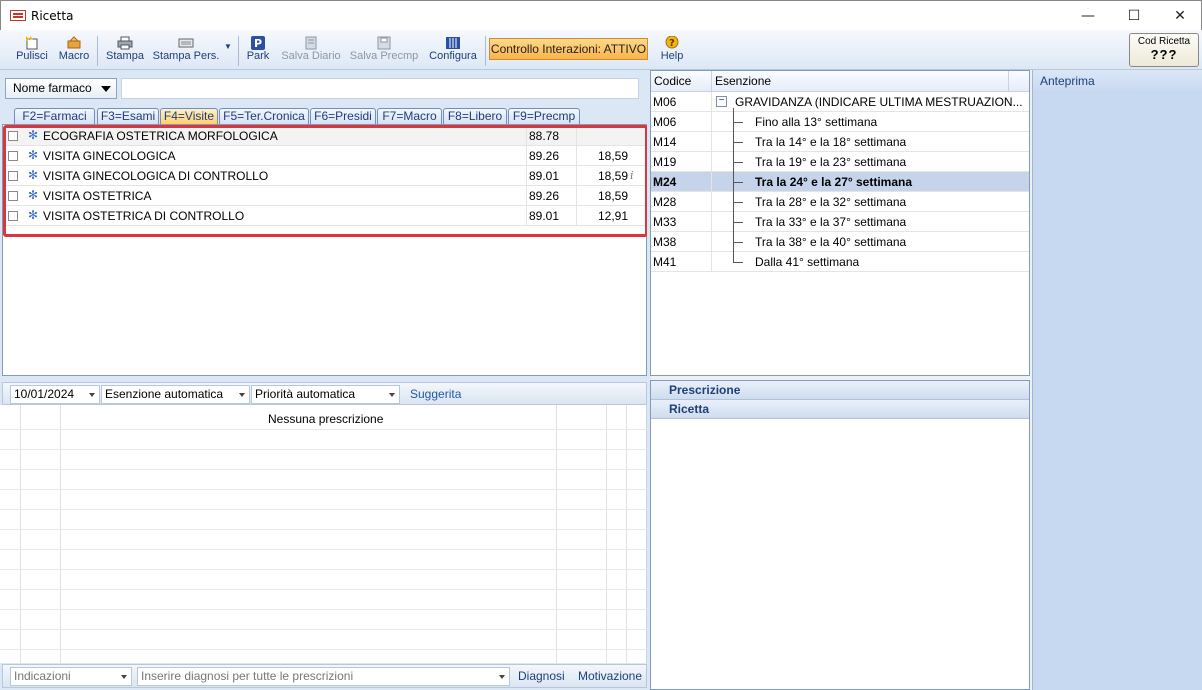 This screenshot has width=1202, height=690. Describe the element at coordinates (475, 116) in the screenshot. I see `tab-libero: F8=Libero` at that location.